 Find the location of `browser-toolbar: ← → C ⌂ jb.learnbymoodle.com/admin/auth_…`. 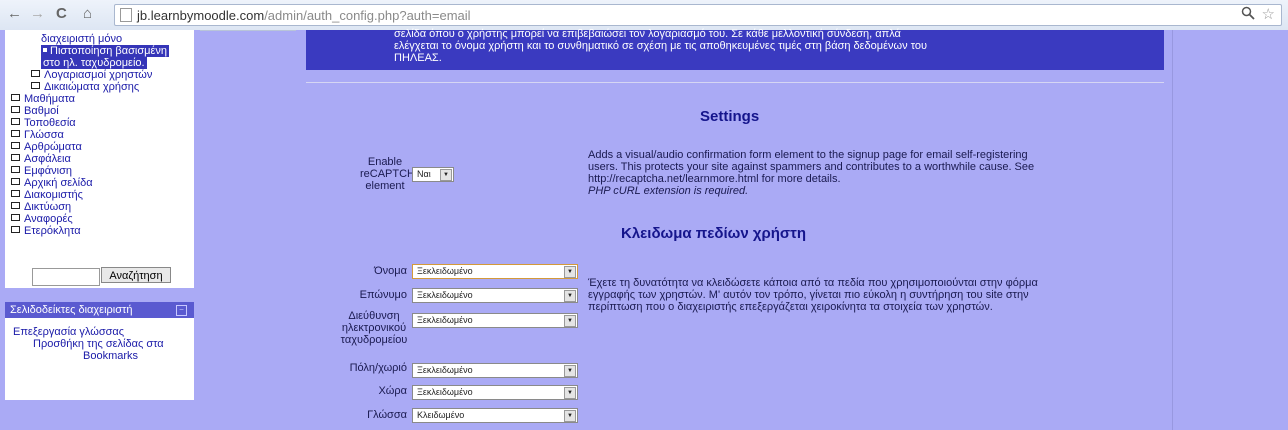

browser-toolbar: ← → C ⌂ jb.learnbymoodle.com/admin/auth_… is located at coordinates (644, 15).